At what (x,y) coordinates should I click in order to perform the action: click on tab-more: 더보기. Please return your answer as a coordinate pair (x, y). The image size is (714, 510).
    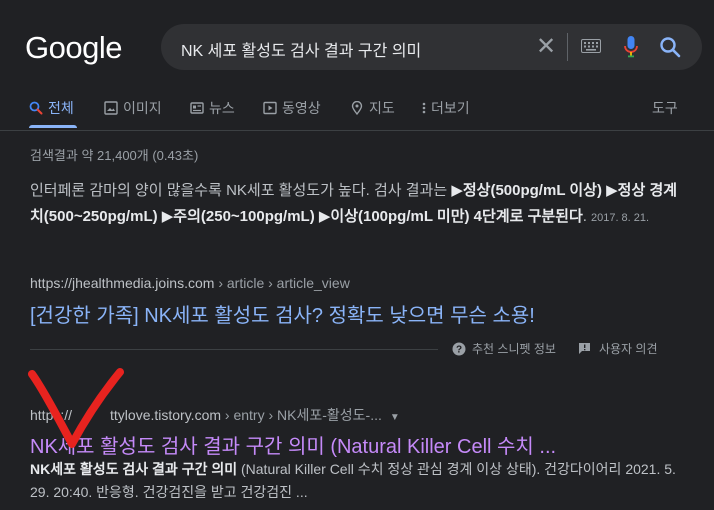
    Looking at the image, I should click on (446, 108).